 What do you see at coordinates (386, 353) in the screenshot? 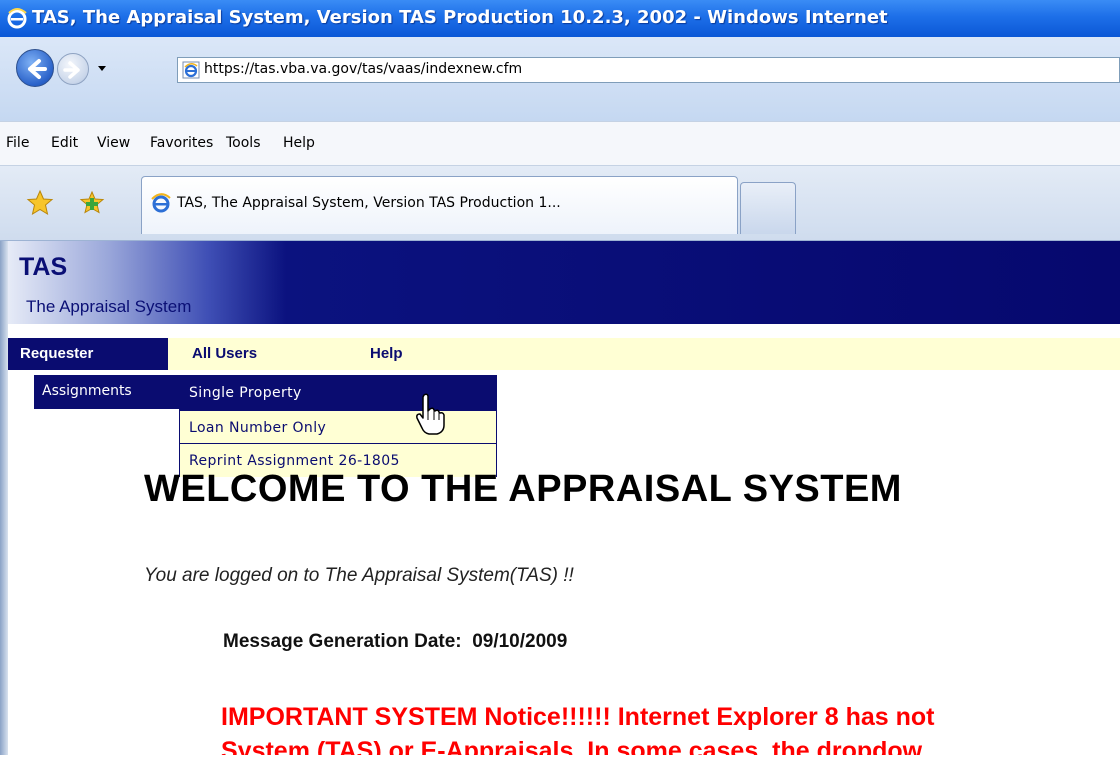
I see `nav-help: Help` at bounding box center [386, 353].